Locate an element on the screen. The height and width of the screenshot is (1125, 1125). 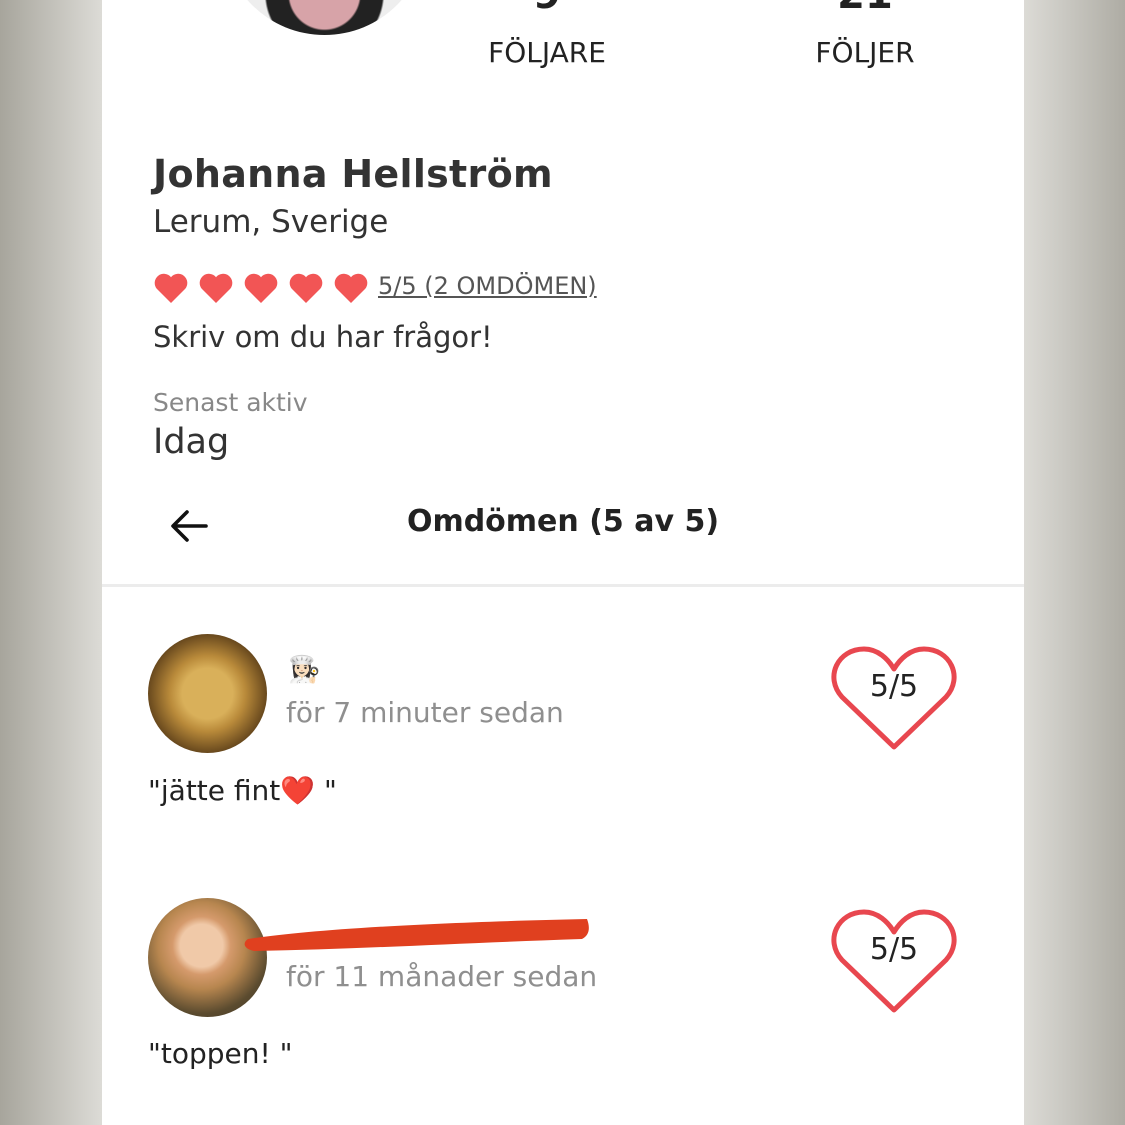
profile-bio: Skriv om du har frågor! is located at coordinates (323, 337).